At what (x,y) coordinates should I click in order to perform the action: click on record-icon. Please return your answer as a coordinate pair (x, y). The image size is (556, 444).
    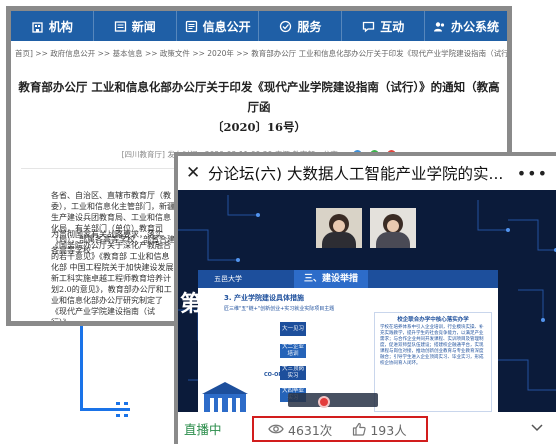
    Looking at the image, I should click on (324, 402).